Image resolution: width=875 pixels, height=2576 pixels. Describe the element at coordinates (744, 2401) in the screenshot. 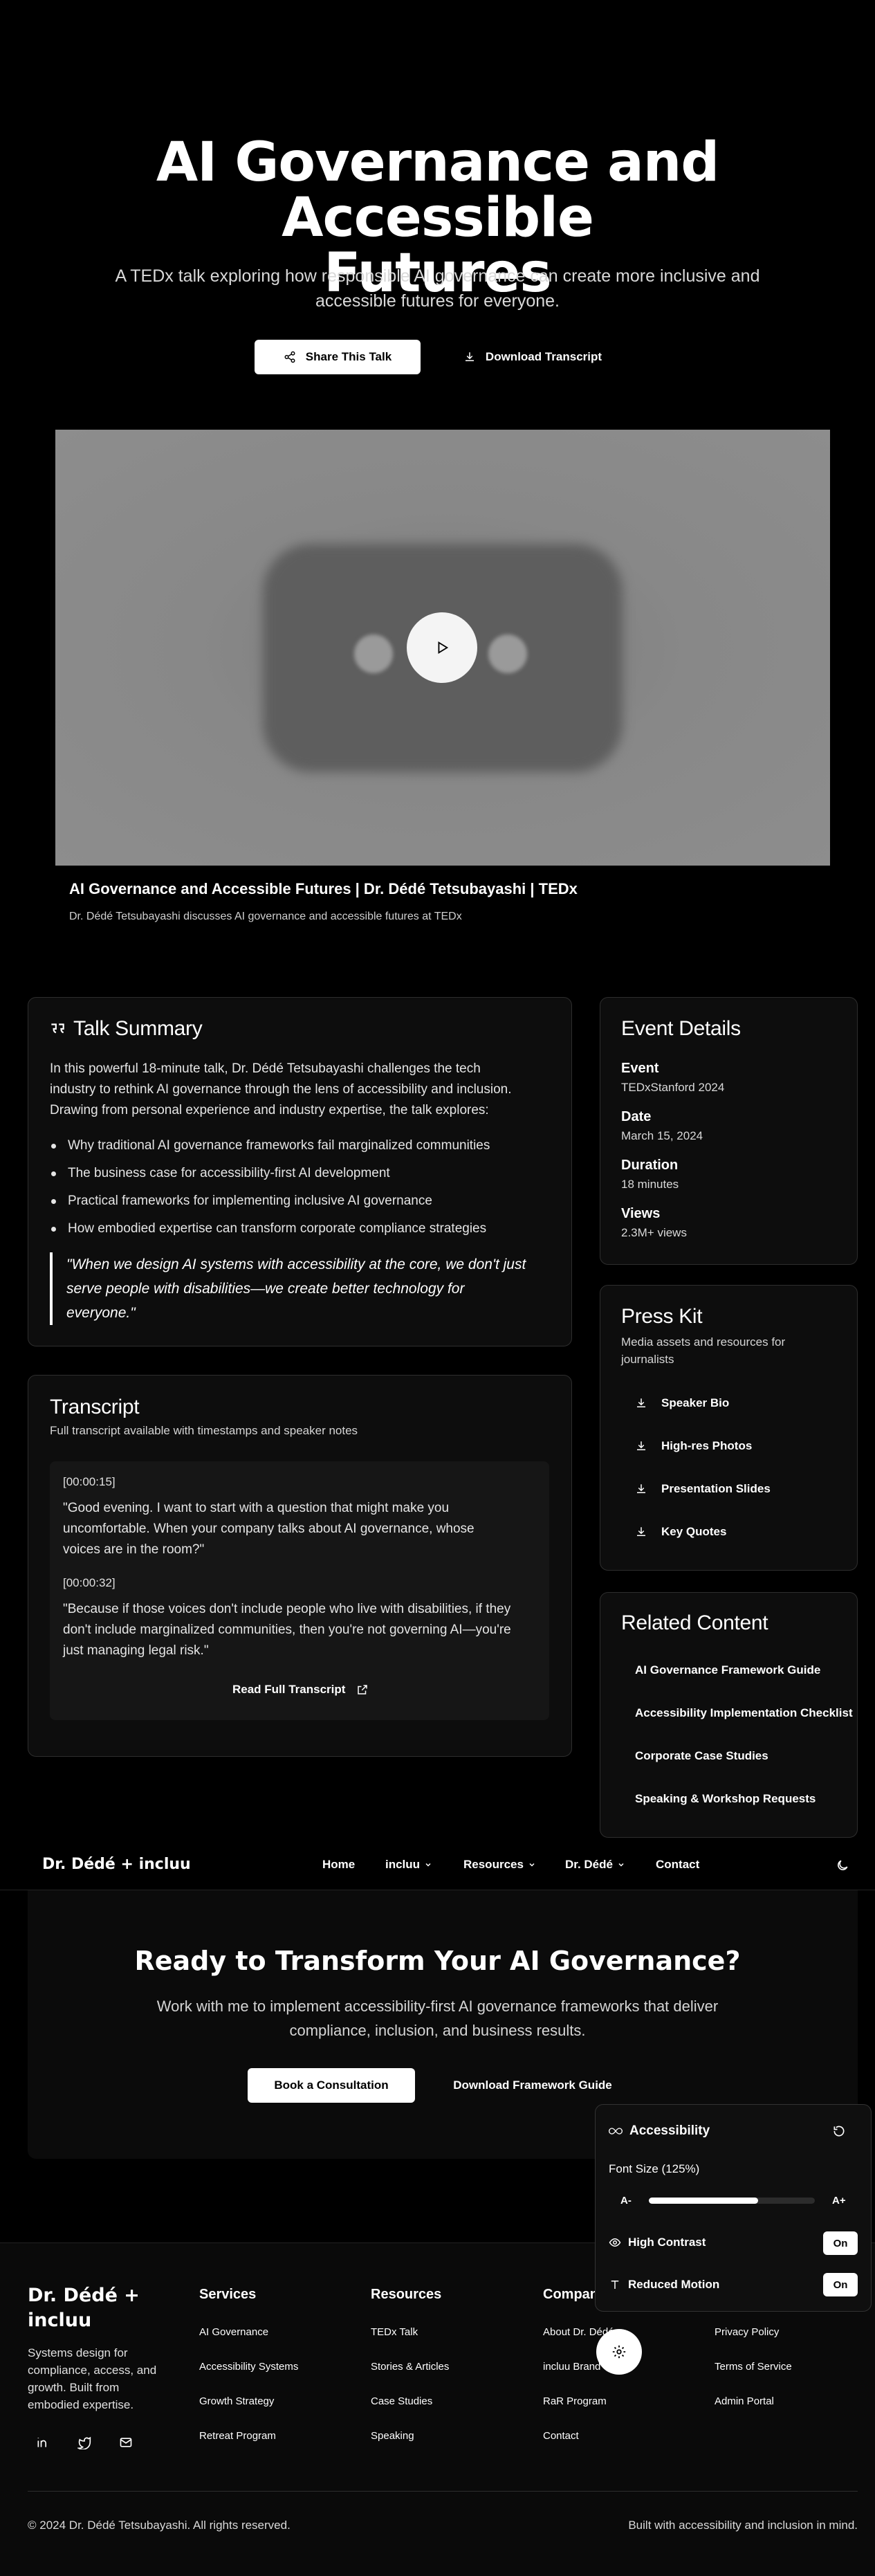

I see `footer-link: Admin Portal` at that location.